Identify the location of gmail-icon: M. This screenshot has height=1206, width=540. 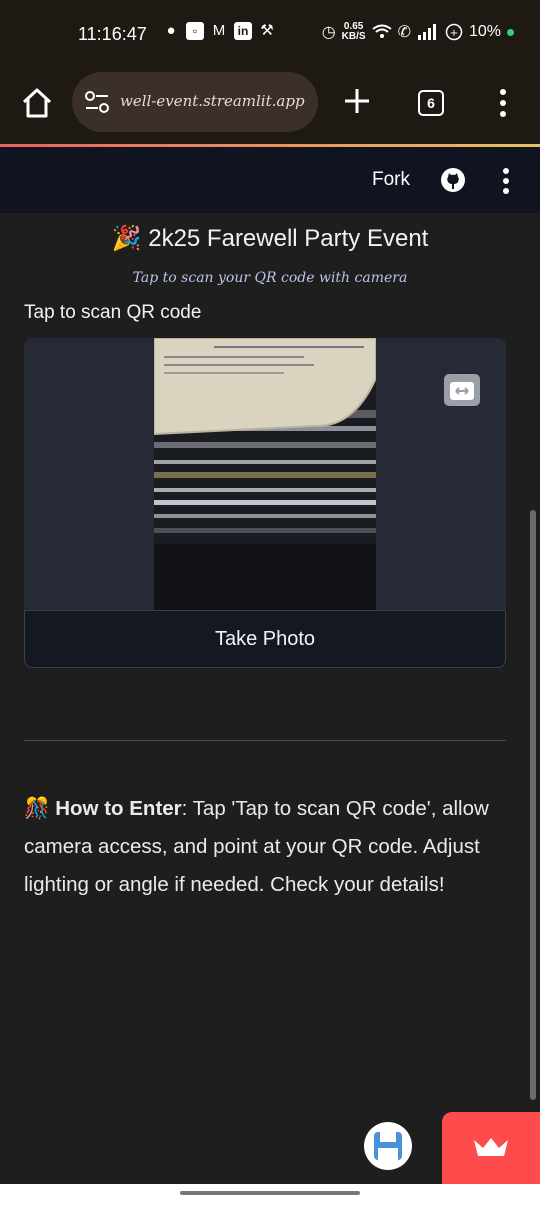
(219, 30).